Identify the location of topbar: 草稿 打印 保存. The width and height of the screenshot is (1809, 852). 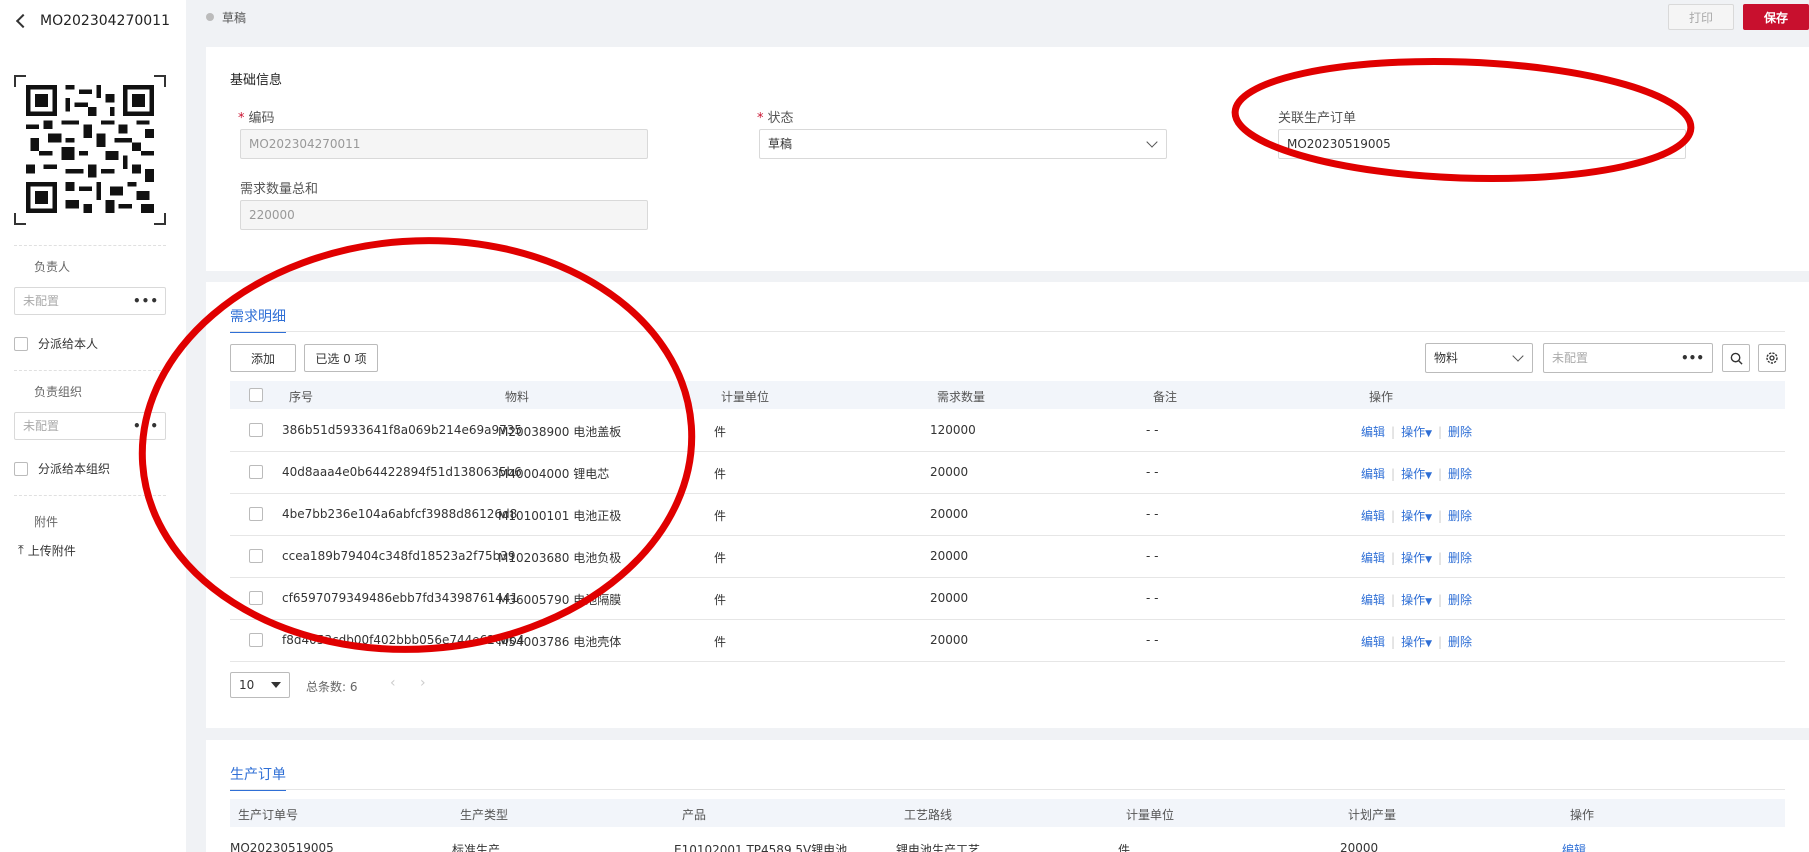
(997, 17).